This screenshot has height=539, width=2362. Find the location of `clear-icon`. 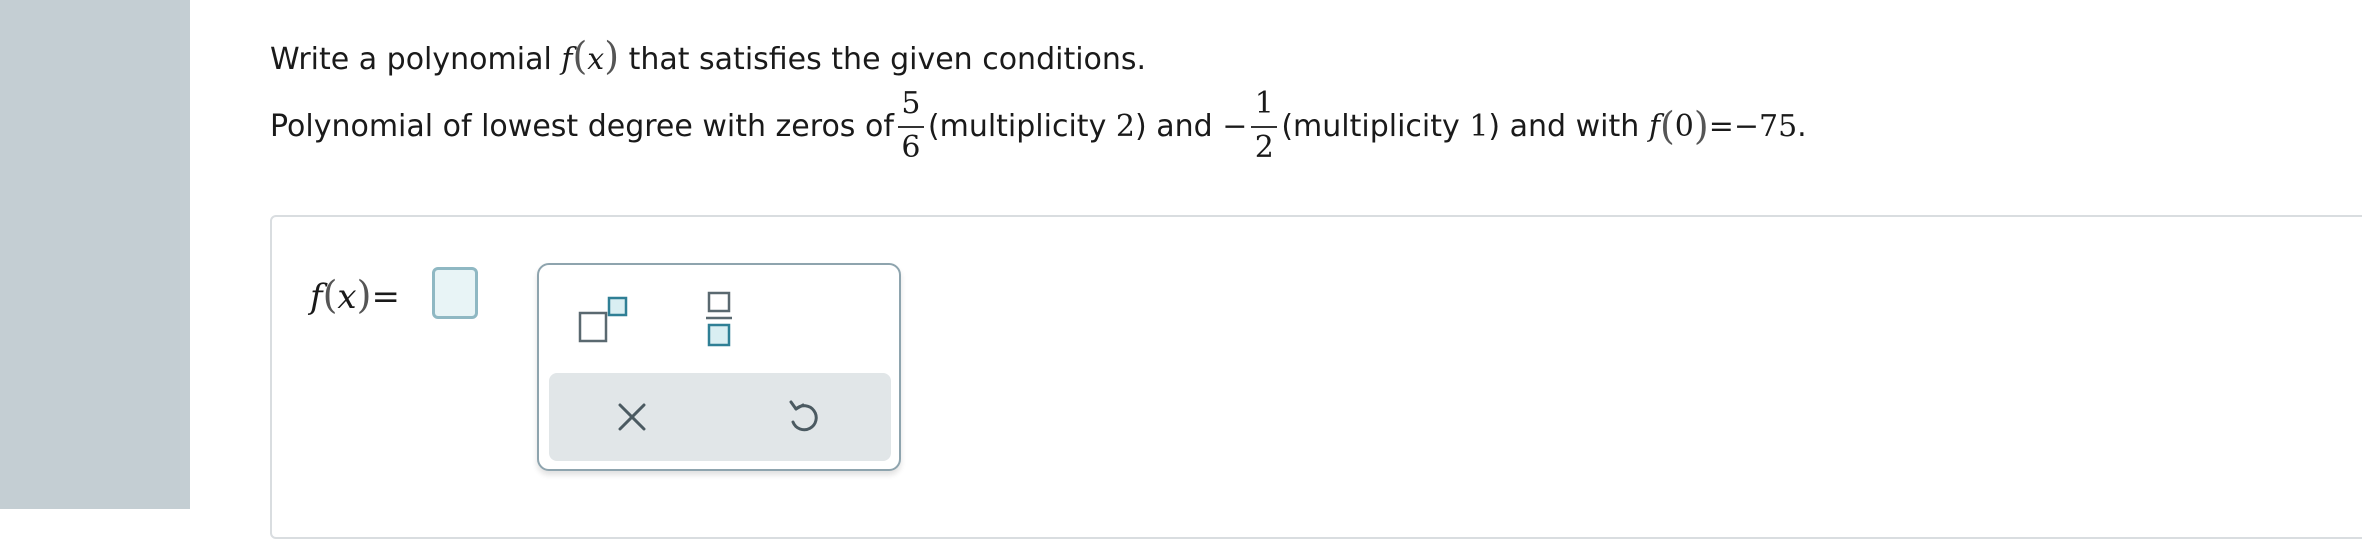

clear-icon is located at coordinates (632, 417).